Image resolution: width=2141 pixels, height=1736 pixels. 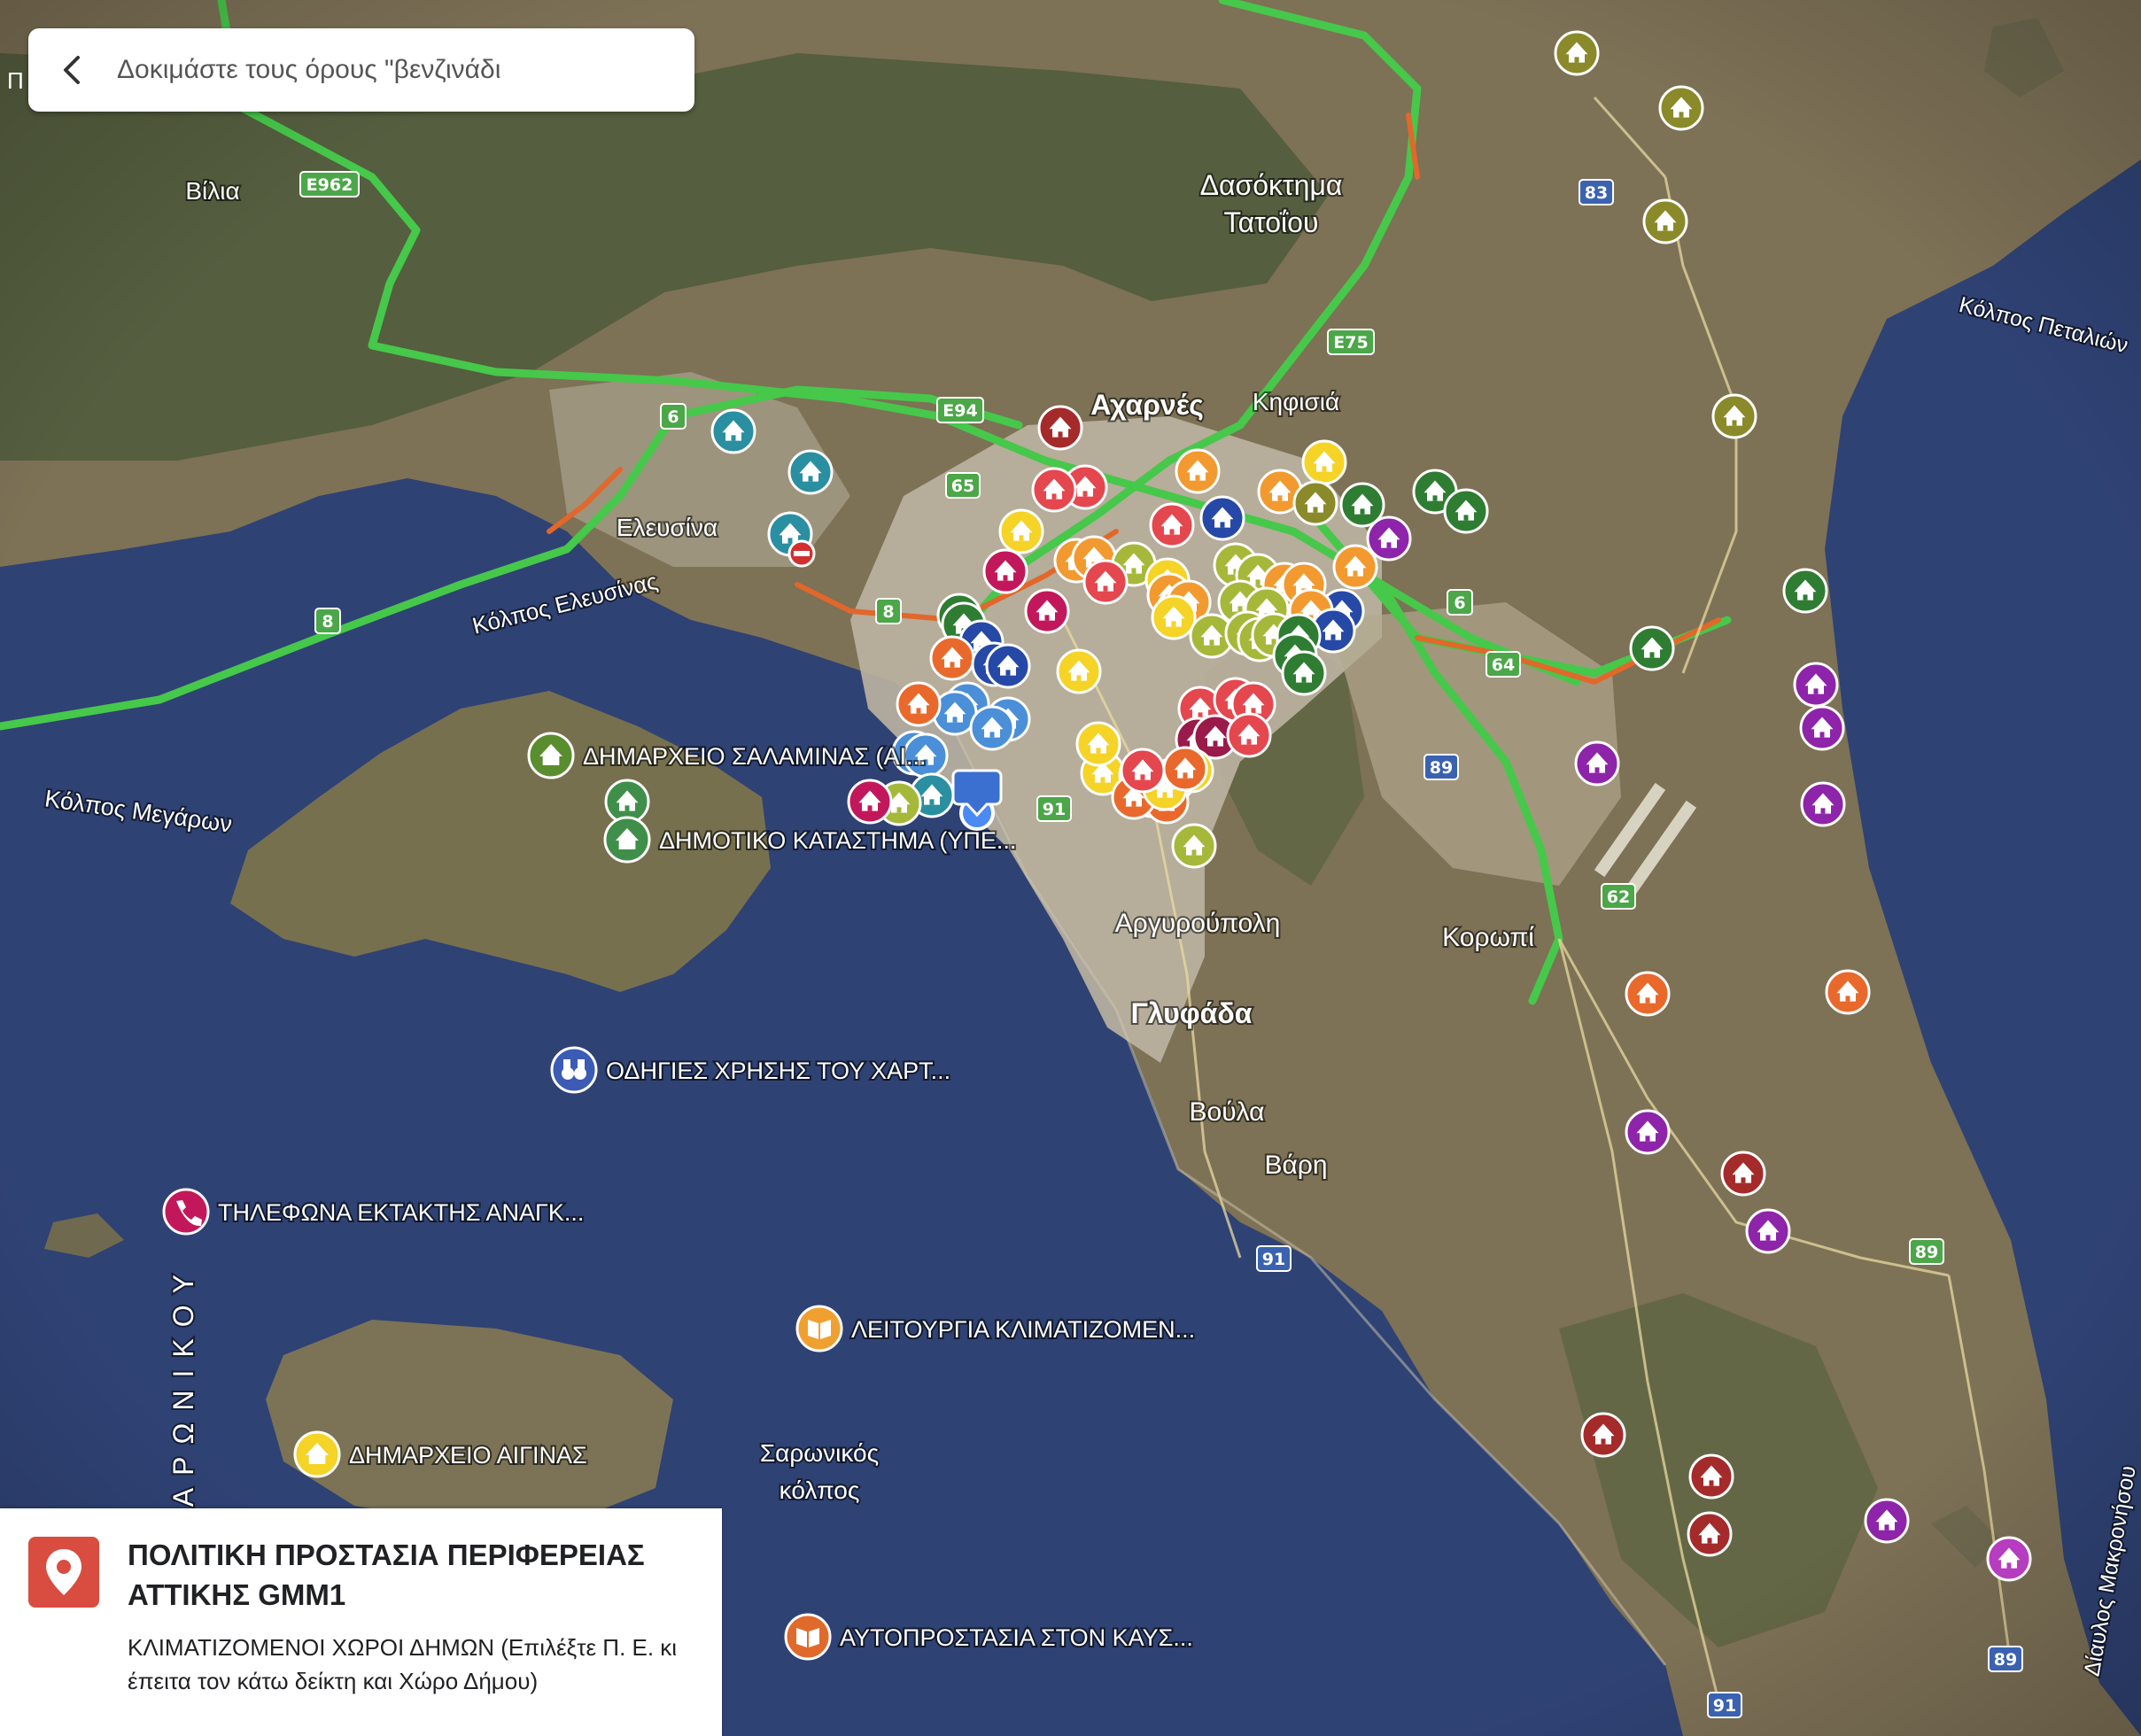 I want to click on marker-label: ΔΗΜΑΡΧΕΙΟ ΑΙΓΙΝΑΣ, so click(x=468, y=1455).